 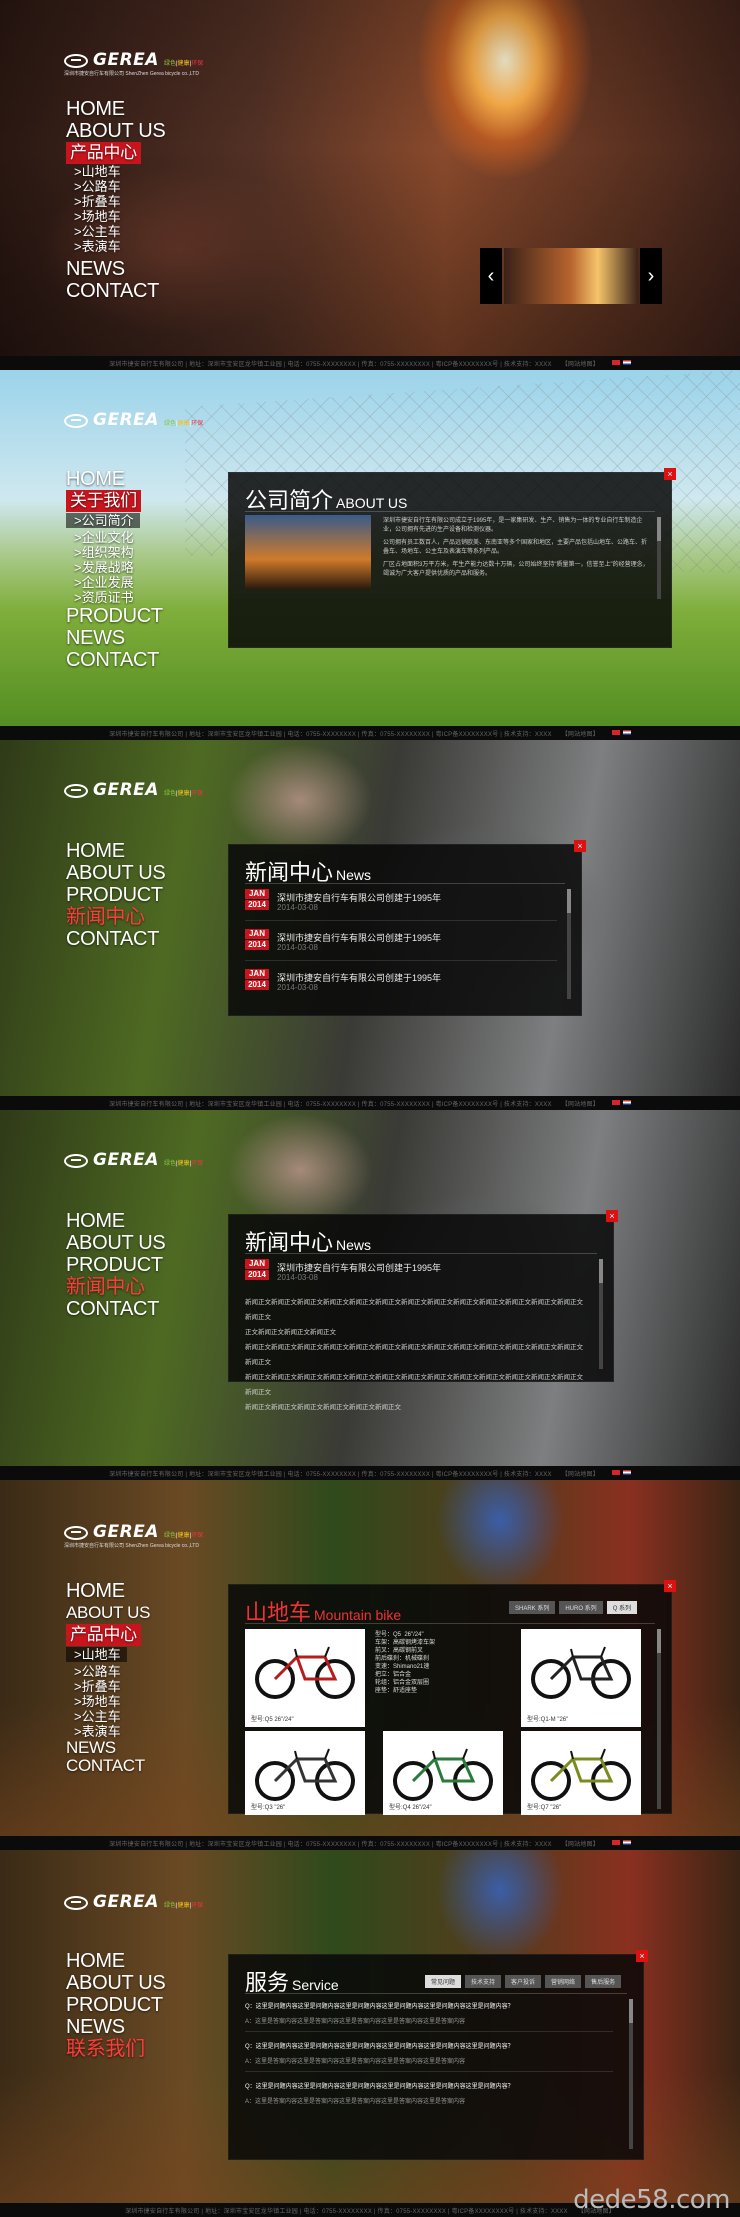 What do you see at coordinates (581, 1678) in the screenshot?
I see `bike-card: 型号:Q1-M "26"` at bounding box center [581, 1678].